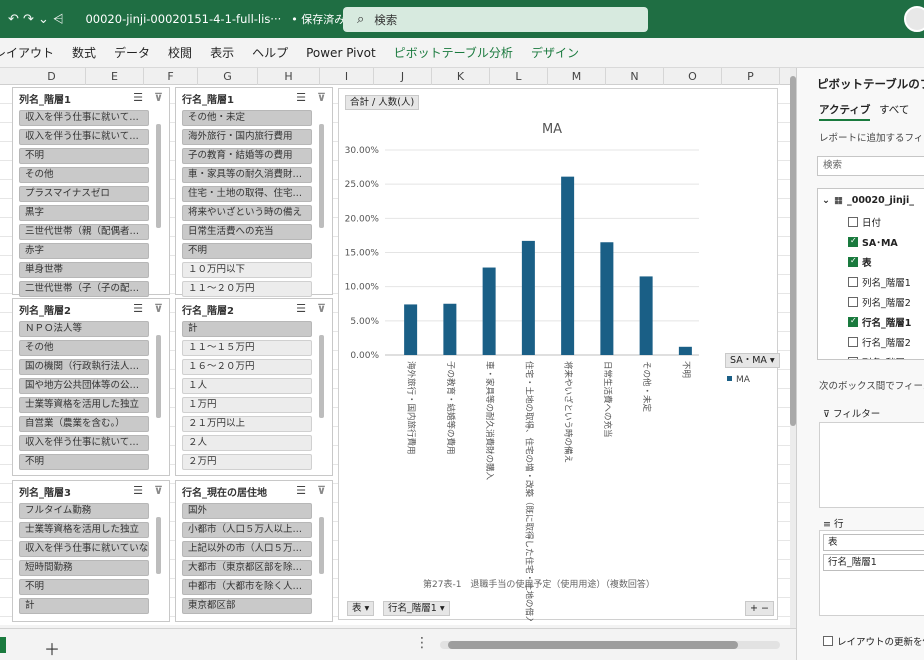  What do you see at coordinates (247, 232) in the screenshot?
I see `slicer-item: 日常生活費への充当` at bounding box center [247, 232].